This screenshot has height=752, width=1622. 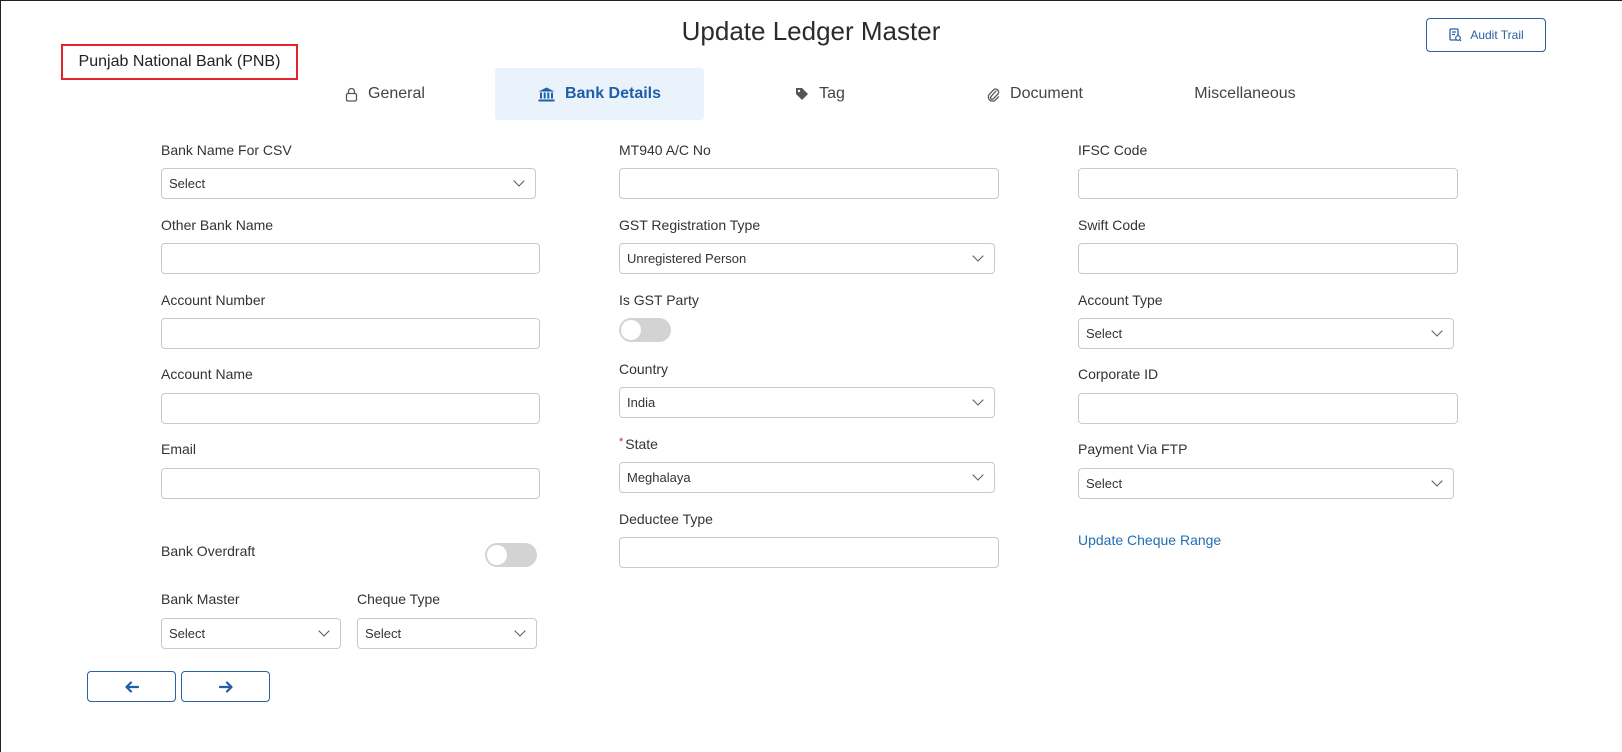 I want to click on update-cheque-range-link: Update Cheque Range, so click(x=1149, y=540).